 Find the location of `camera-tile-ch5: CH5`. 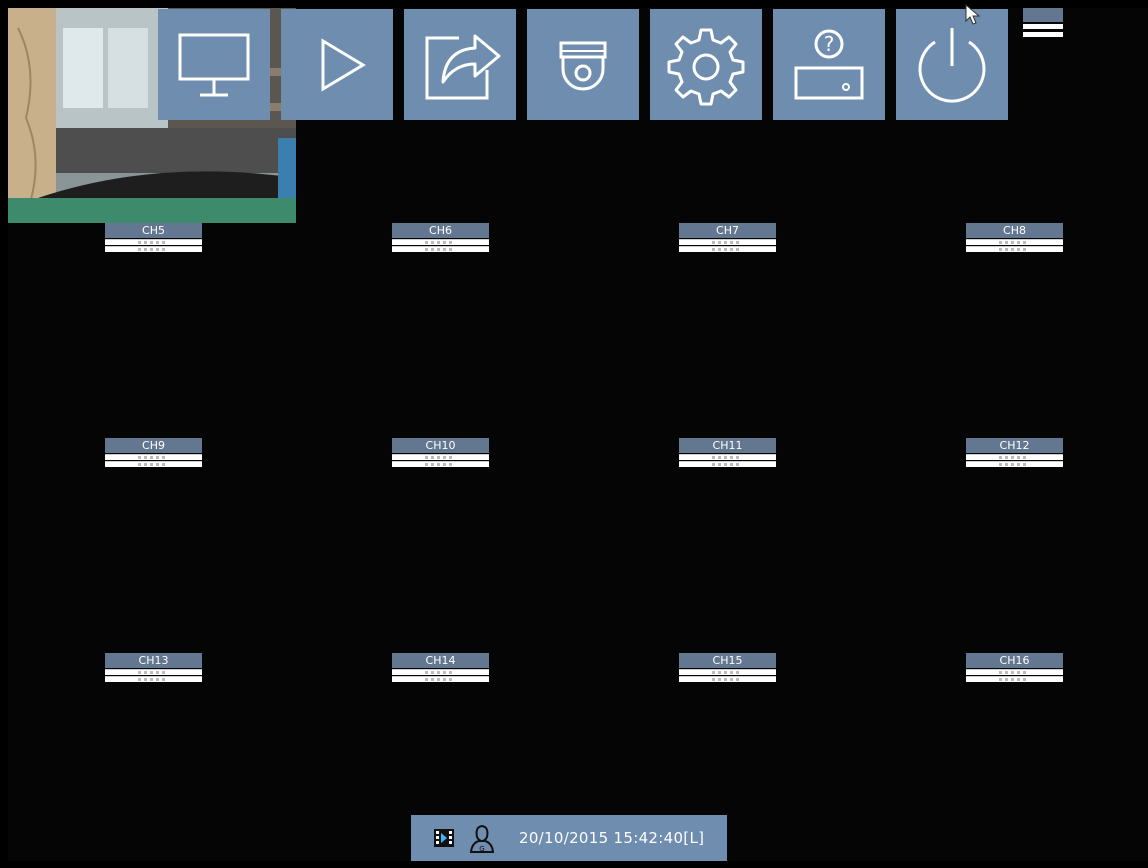

camera-tile-ch5: CH5 is located at coordinates (151, 330).